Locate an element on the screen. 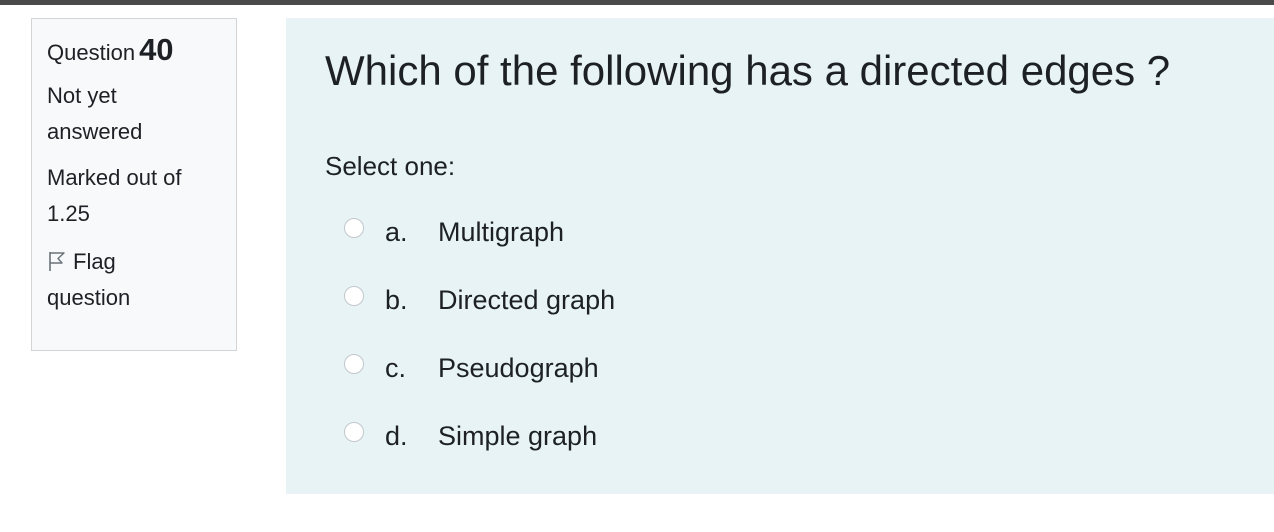  option-label: Directed graph is located at coordinates (526, 300).